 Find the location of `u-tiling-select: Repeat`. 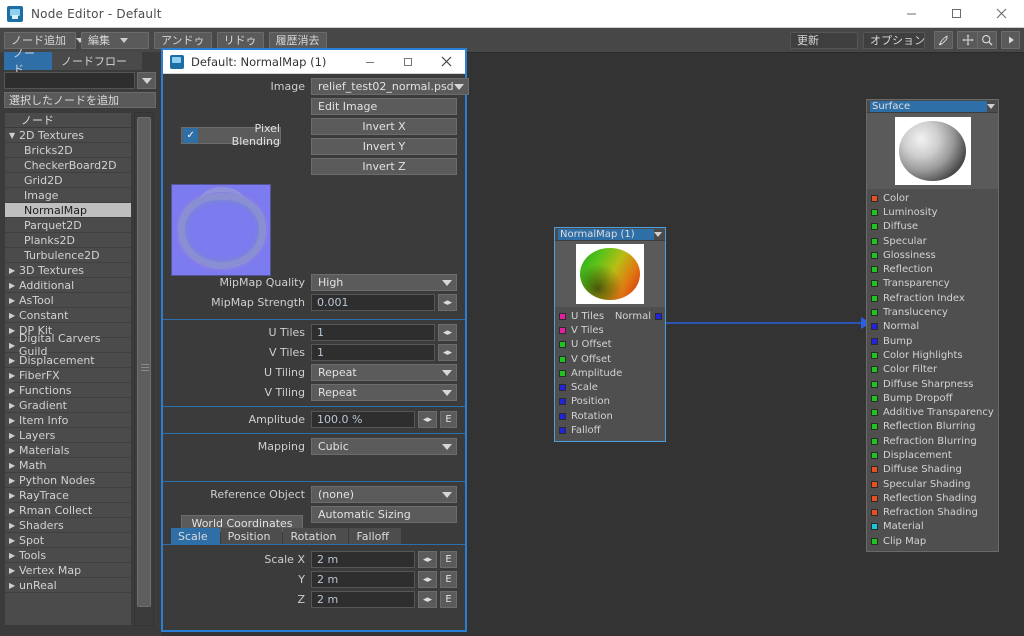

u-tiling-select: Repeat is located at coordinates (384, 372).